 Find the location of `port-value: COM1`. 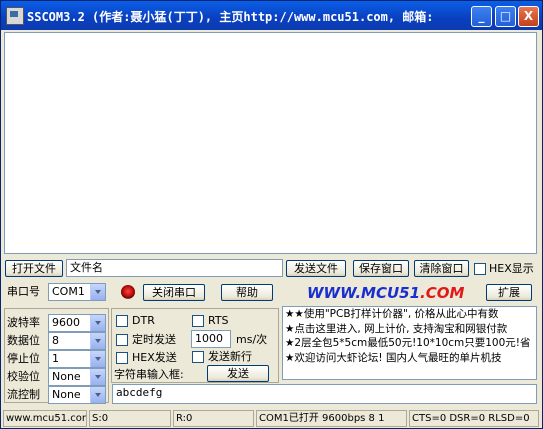

port-value: COM1 is located at coordinates (68, 291).